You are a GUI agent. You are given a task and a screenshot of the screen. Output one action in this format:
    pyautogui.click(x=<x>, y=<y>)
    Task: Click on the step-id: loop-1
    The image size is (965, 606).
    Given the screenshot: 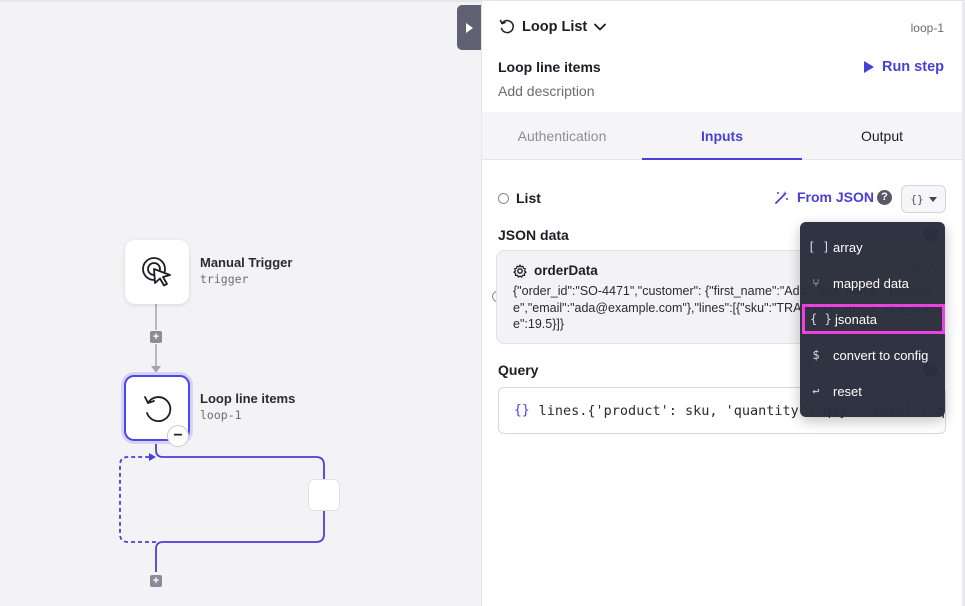 What is the action you would take?
    pyautogui.click(x=927, y=28)
    